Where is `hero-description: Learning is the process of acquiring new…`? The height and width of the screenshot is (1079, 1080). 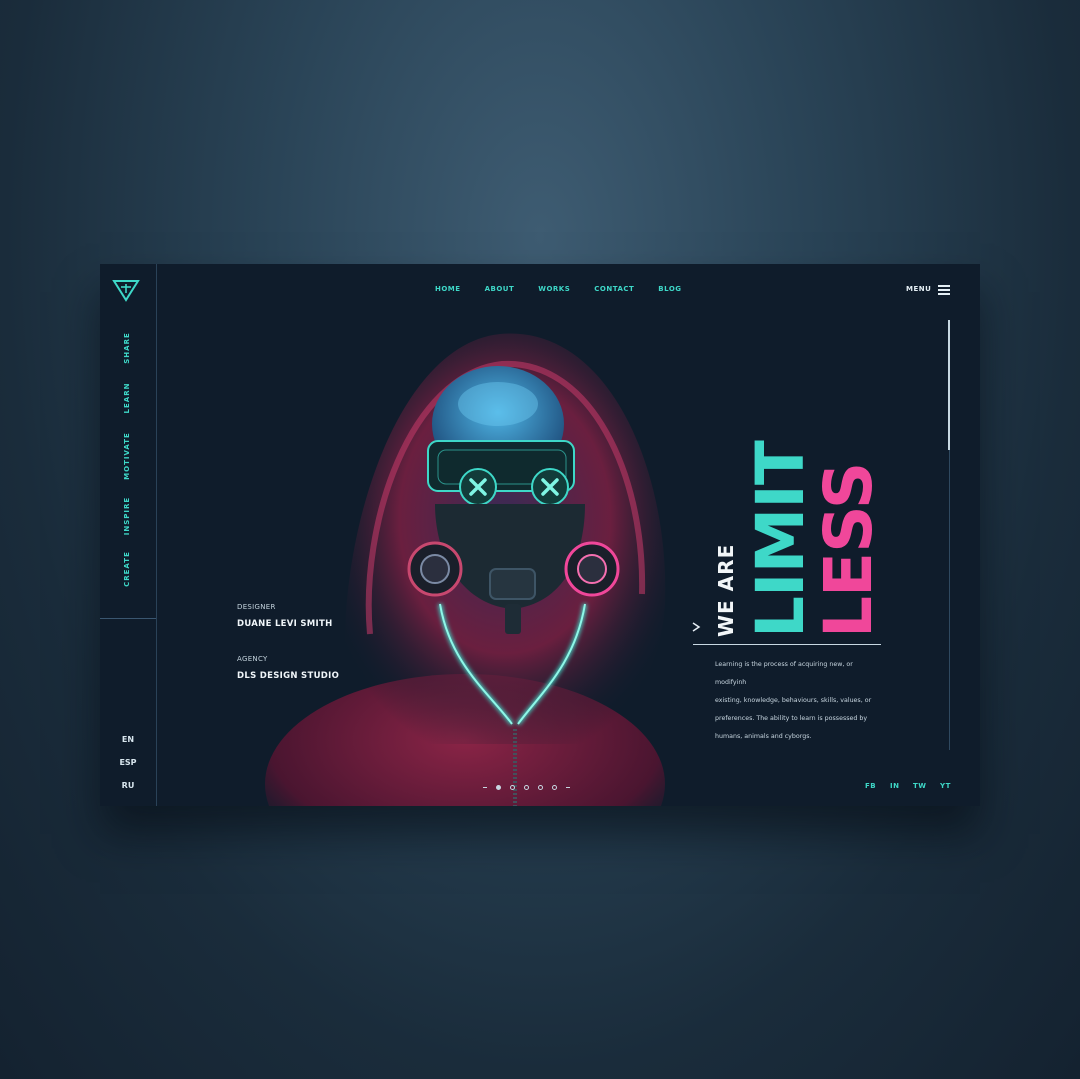
hero-description: Learning is the process of acquiring new… is located at coordinates (800, 701).